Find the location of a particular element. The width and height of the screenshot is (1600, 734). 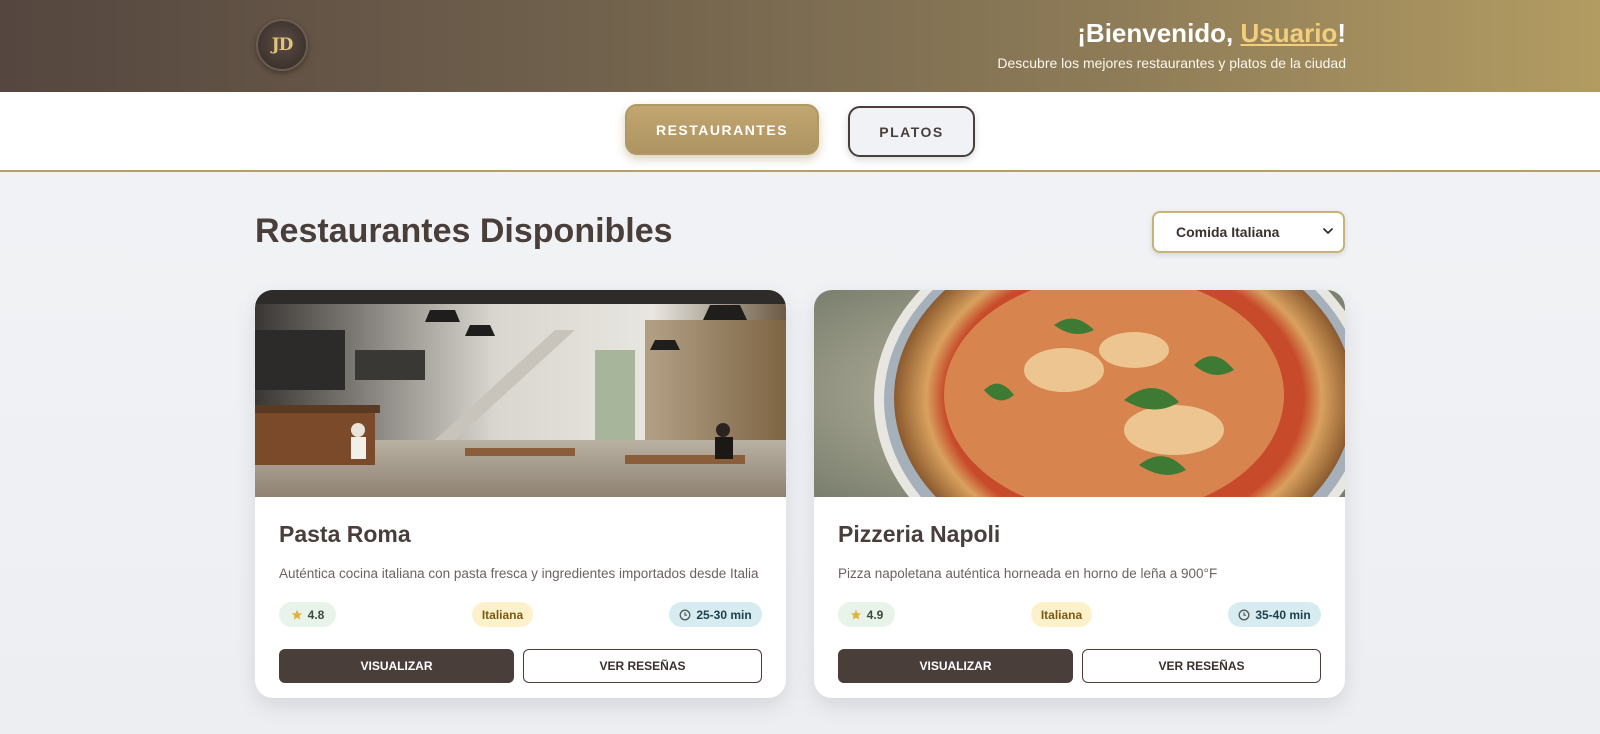

delivery-time-badge: 35-40 min is located at coordinates (1274, 614).